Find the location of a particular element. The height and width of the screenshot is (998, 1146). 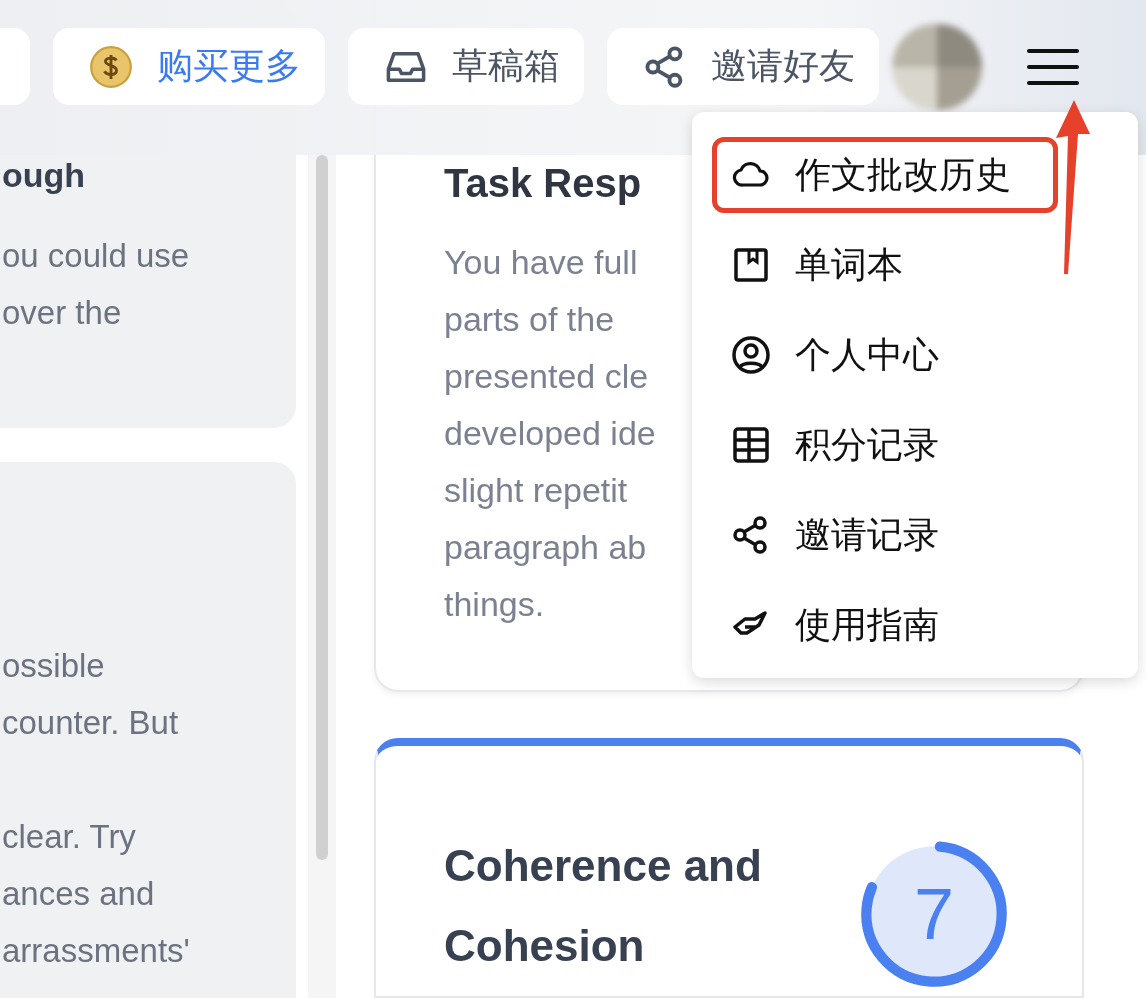

bookmark-icon is located at coordinates (751, 265).